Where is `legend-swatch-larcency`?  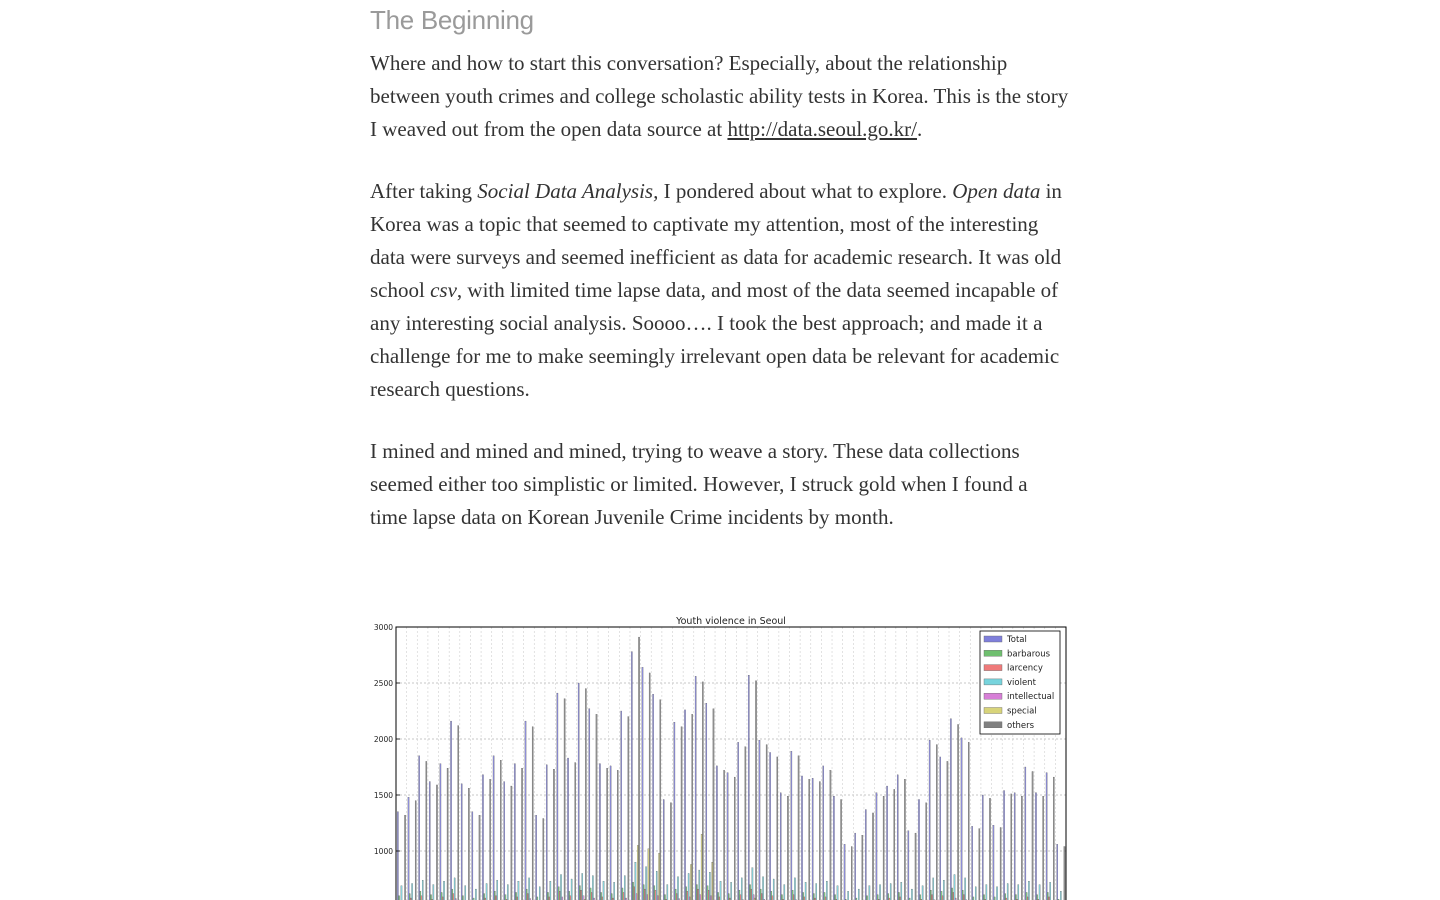 legend-swatch-larcency is located at coordinates (993, 667).